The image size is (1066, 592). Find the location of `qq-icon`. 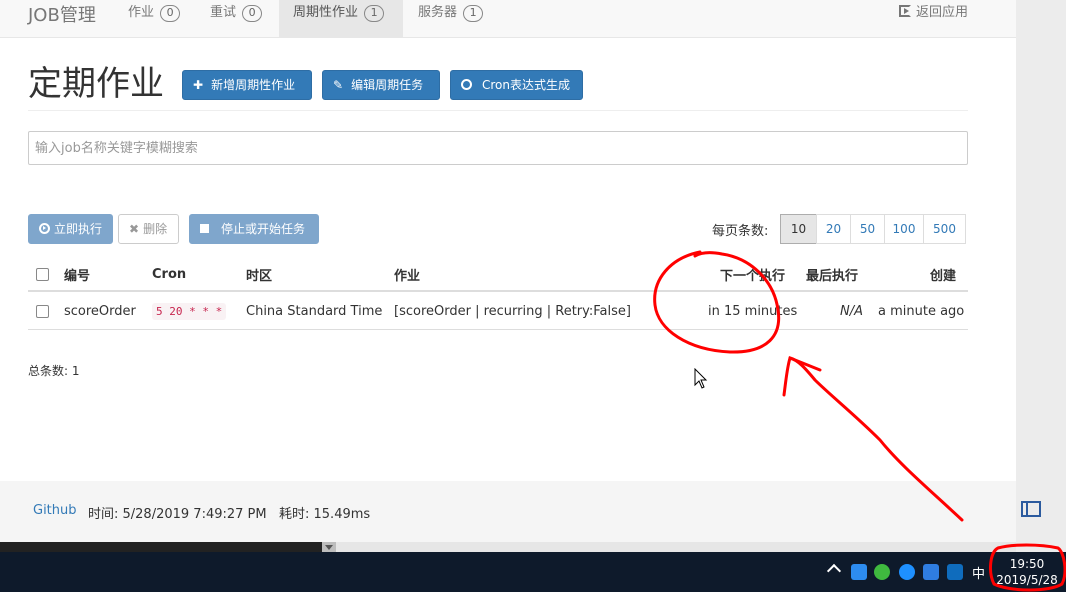

qq-icon is located at coordinates (859, 572).